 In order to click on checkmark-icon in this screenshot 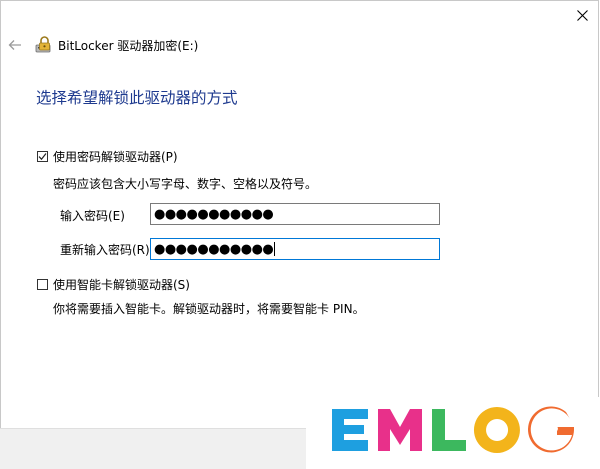, I will do `click(42, 157)`.